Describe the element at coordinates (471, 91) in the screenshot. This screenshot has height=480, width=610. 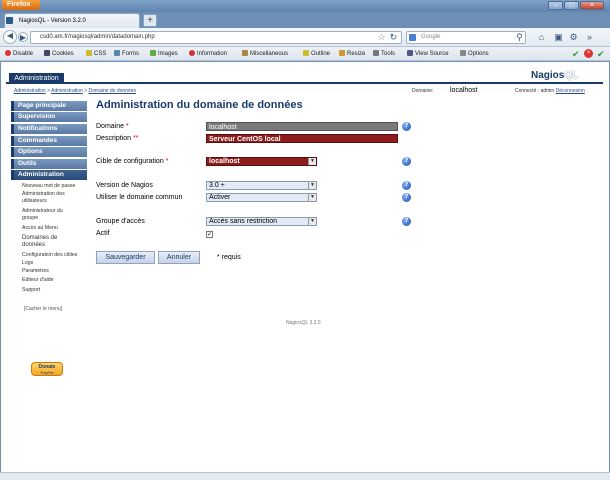
I see `domain-select: localhost` at that location.